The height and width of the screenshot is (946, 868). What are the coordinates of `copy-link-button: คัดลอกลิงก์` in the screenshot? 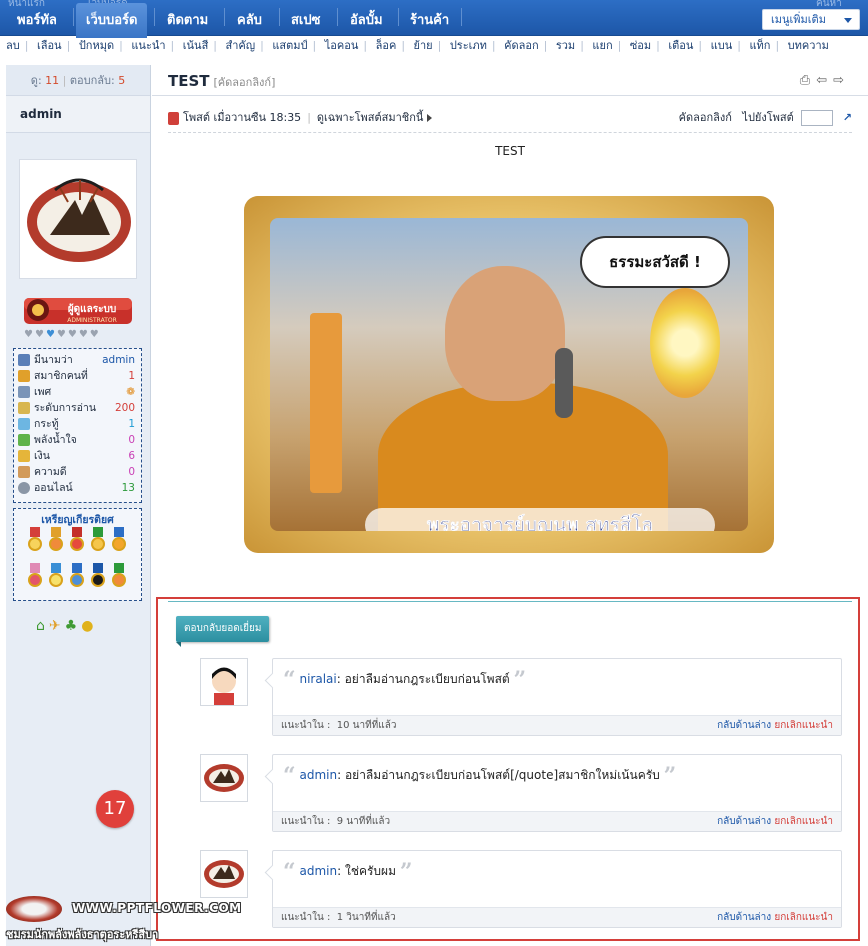 It's located at (705, 117).